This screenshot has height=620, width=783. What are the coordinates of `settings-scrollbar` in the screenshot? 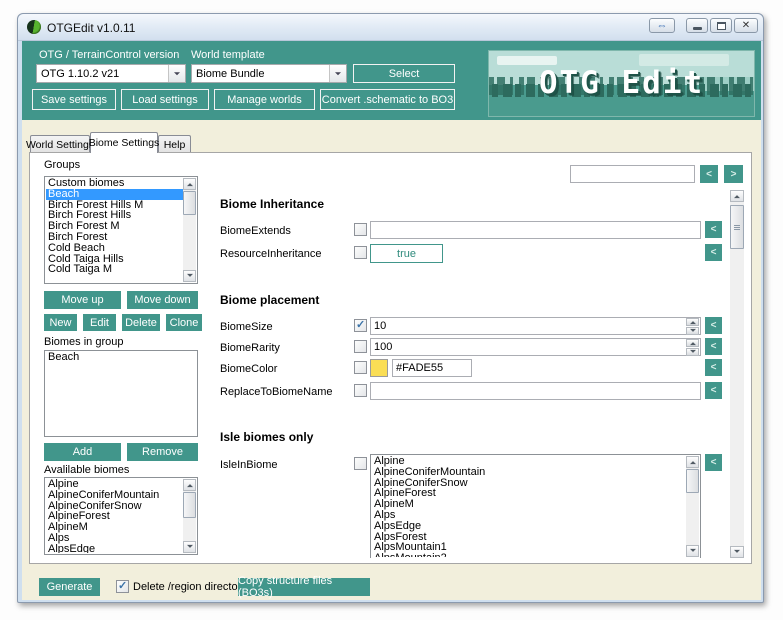 It's located at (737, 374).